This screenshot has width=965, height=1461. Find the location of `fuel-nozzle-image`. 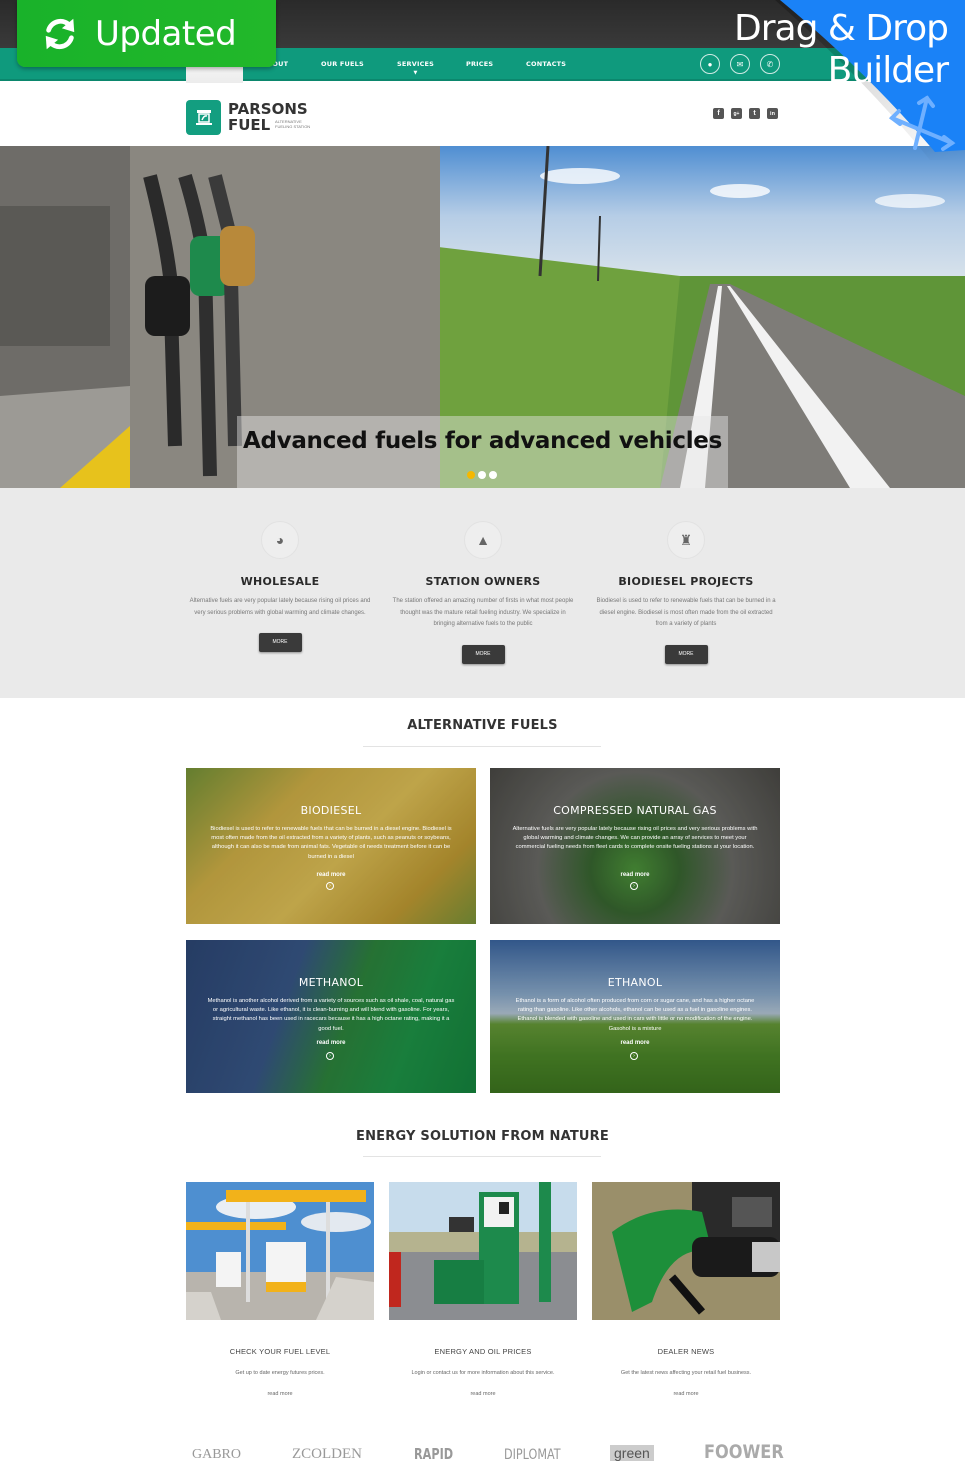

fuel-nozzle-image is located at coordinates (686, 1251).